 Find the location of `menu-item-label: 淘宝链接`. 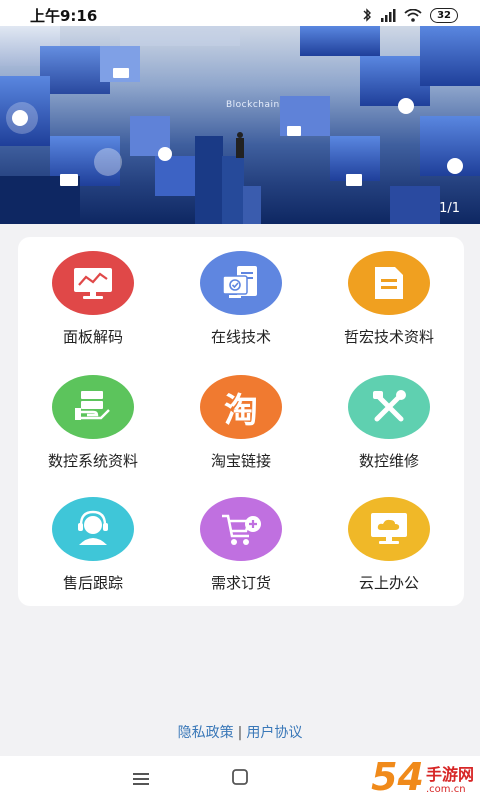

menu-item-label: 淘宝链接 is located at coordinates (240, 461).